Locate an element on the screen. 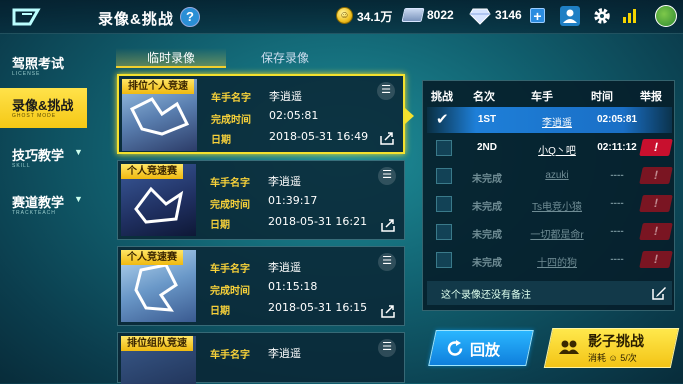  sidebar-item-track-teach: 赛道教学 ▼ TRACKTEACH is located at coordinates (44, 205).